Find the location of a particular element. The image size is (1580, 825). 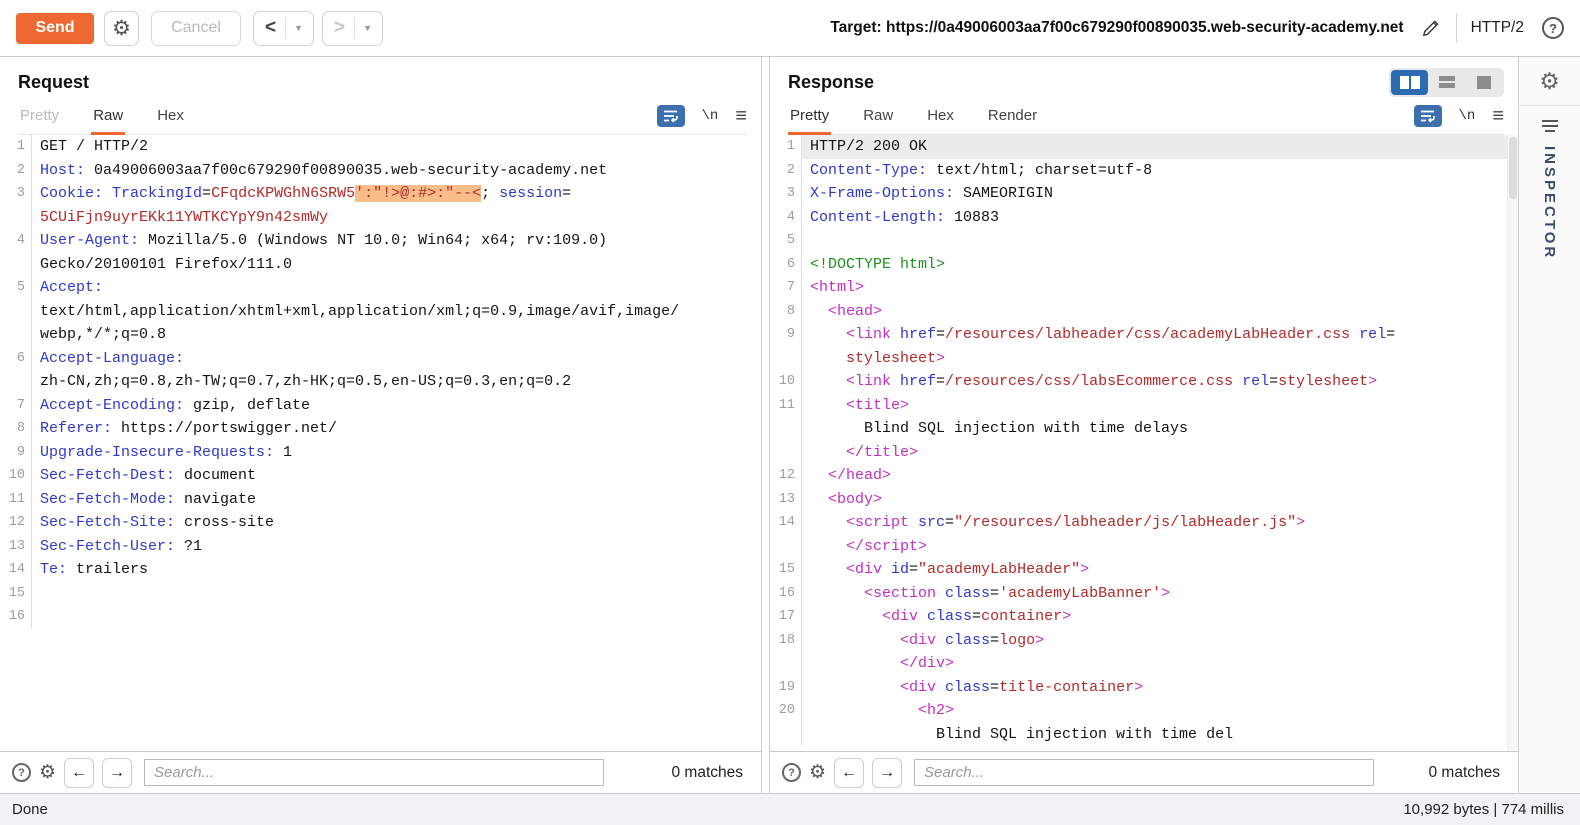

code-line: </div> is located at coordinates (1144, 664).